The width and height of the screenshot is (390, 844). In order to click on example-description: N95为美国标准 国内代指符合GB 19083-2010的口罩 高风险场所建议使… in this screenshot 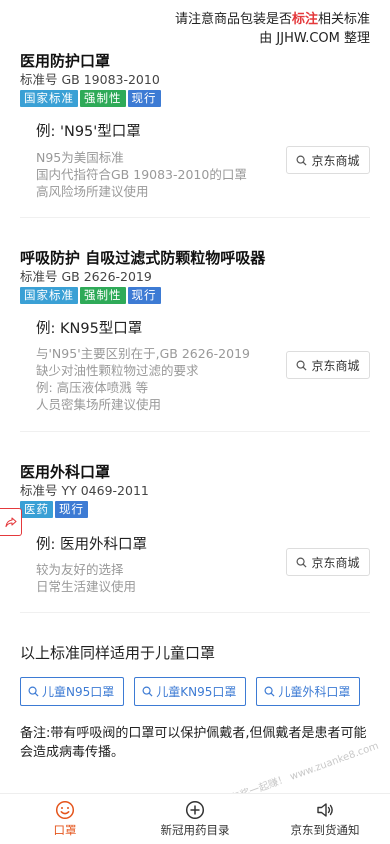, I will do `click(141, 174)`.